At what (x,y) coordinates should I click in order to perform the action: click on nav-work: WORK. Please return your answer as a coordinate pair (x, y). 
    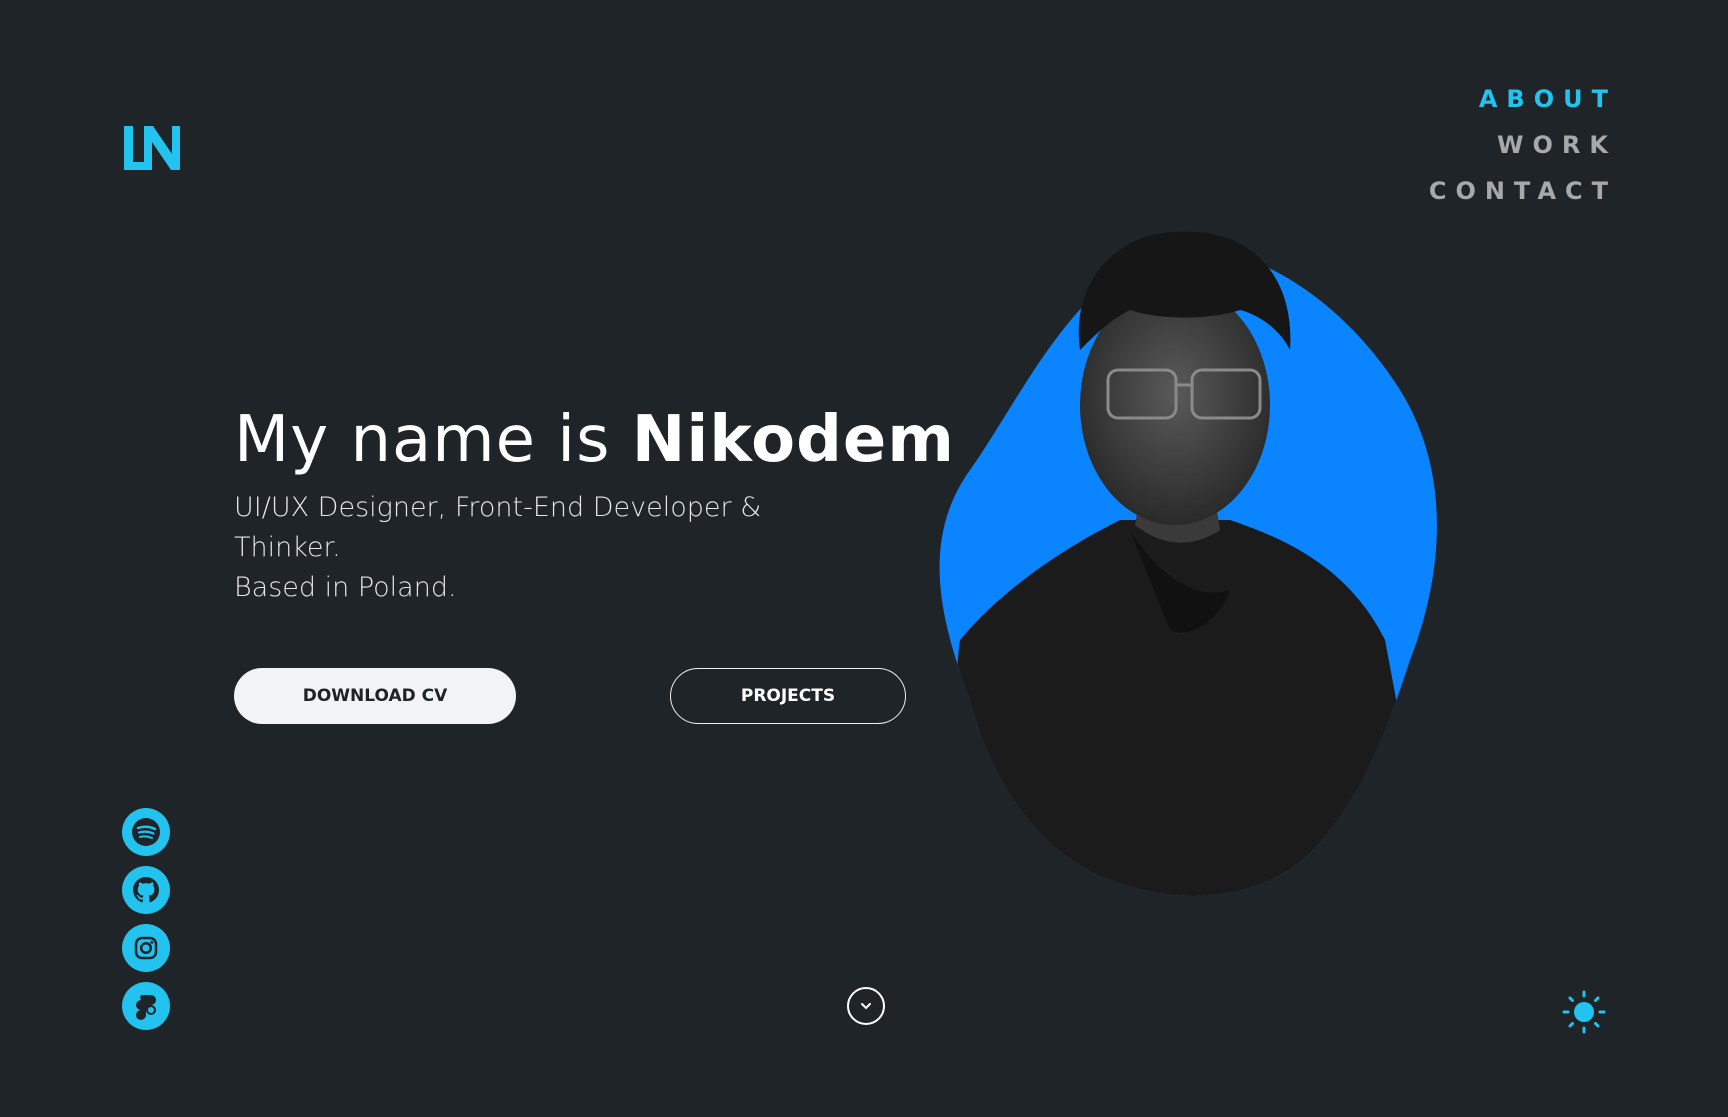
    Looking at the image, I should click on (1557, 145).